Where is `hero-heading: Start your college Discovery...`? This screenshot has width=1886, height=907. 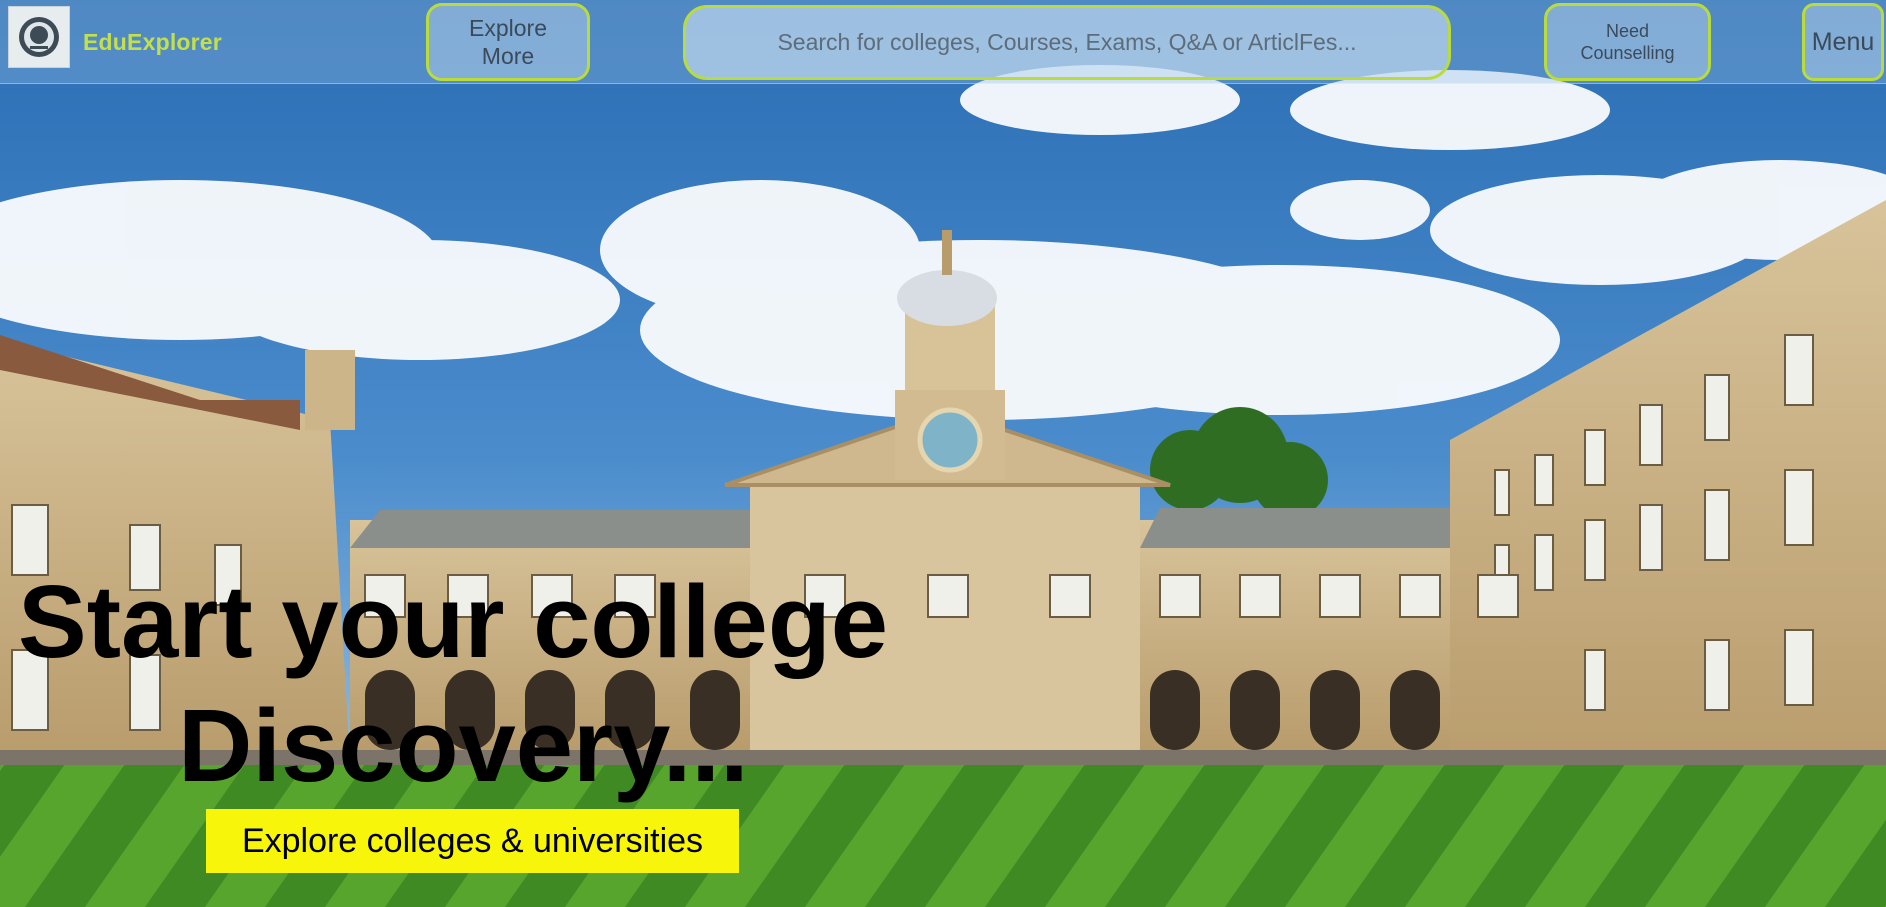 hero-heading: Start your college Discovery... is located at coordinates (518, 684).